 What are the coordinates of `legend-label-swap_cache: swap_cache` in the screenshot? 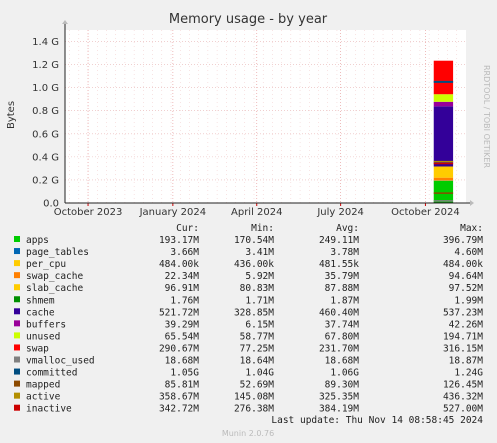 It's located at (54, 276).